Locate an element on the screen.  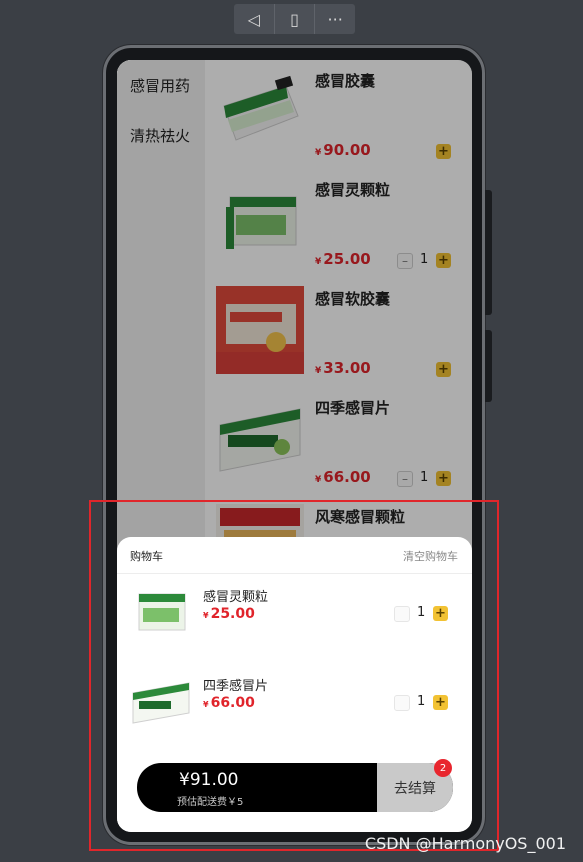
more-icon: ··· is located at coordinates (334, 19).